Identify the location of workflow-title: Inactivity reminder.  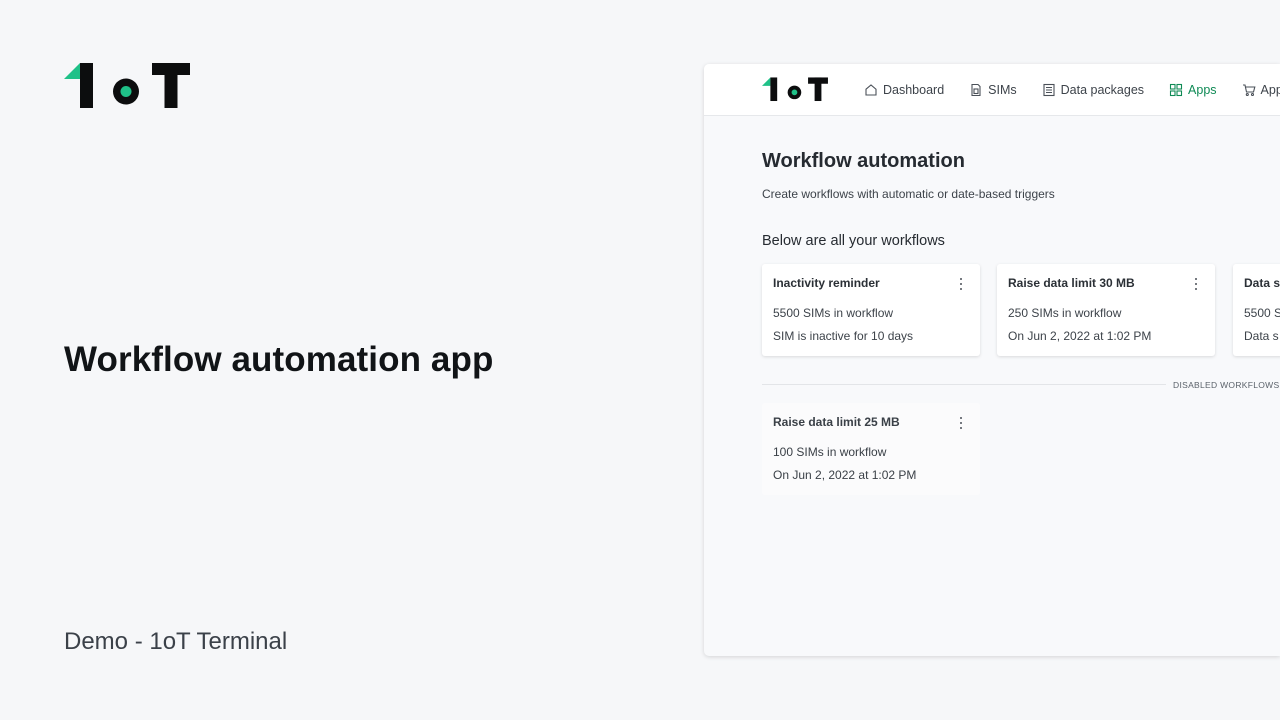
(826, 283).